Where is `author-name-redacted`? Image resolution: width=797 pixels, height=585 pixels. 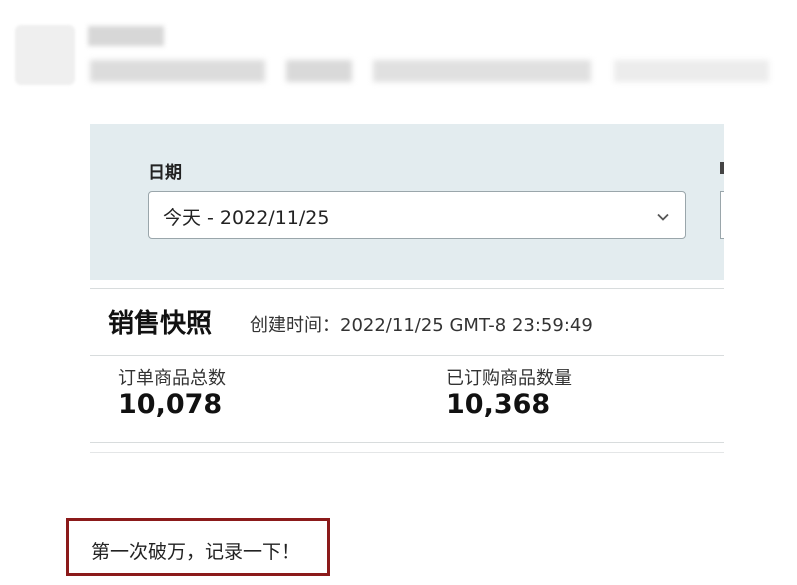 author-name-redacted is located at coordinates (126, 36).